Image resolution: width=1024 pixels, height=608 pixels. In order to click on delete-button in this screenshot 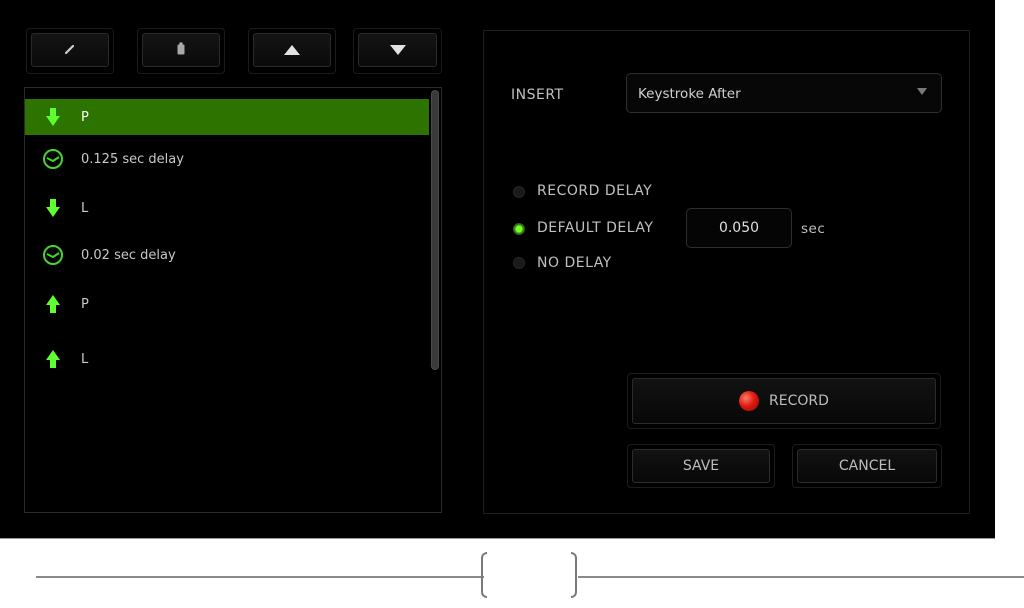, I will do `click(181, 50)`.